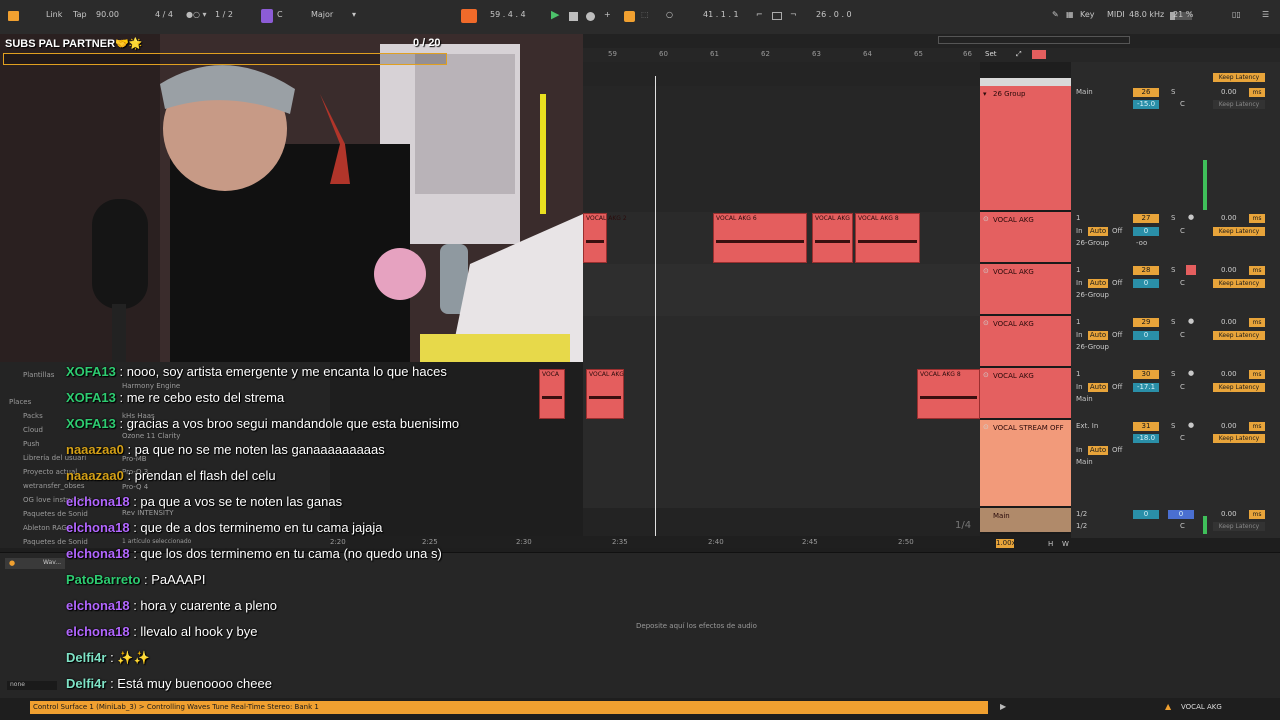 Image resolution: width=1280 pixels, height=720 pixels. Describe the element at coordinates (655, 306) in the screenshot. I see `playhead` at that location.